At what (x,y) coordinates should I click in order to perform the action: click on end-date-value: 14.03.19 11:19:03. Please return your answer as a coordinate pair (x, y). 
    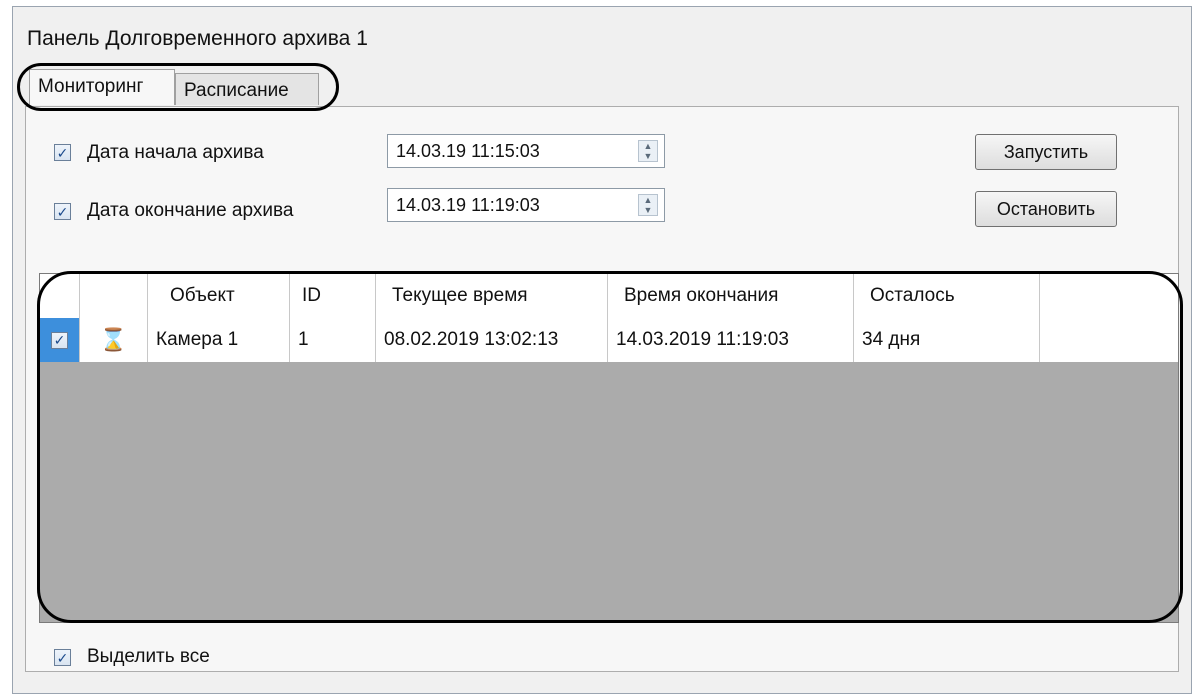
    Looking at the image, I should click on (468, 205).